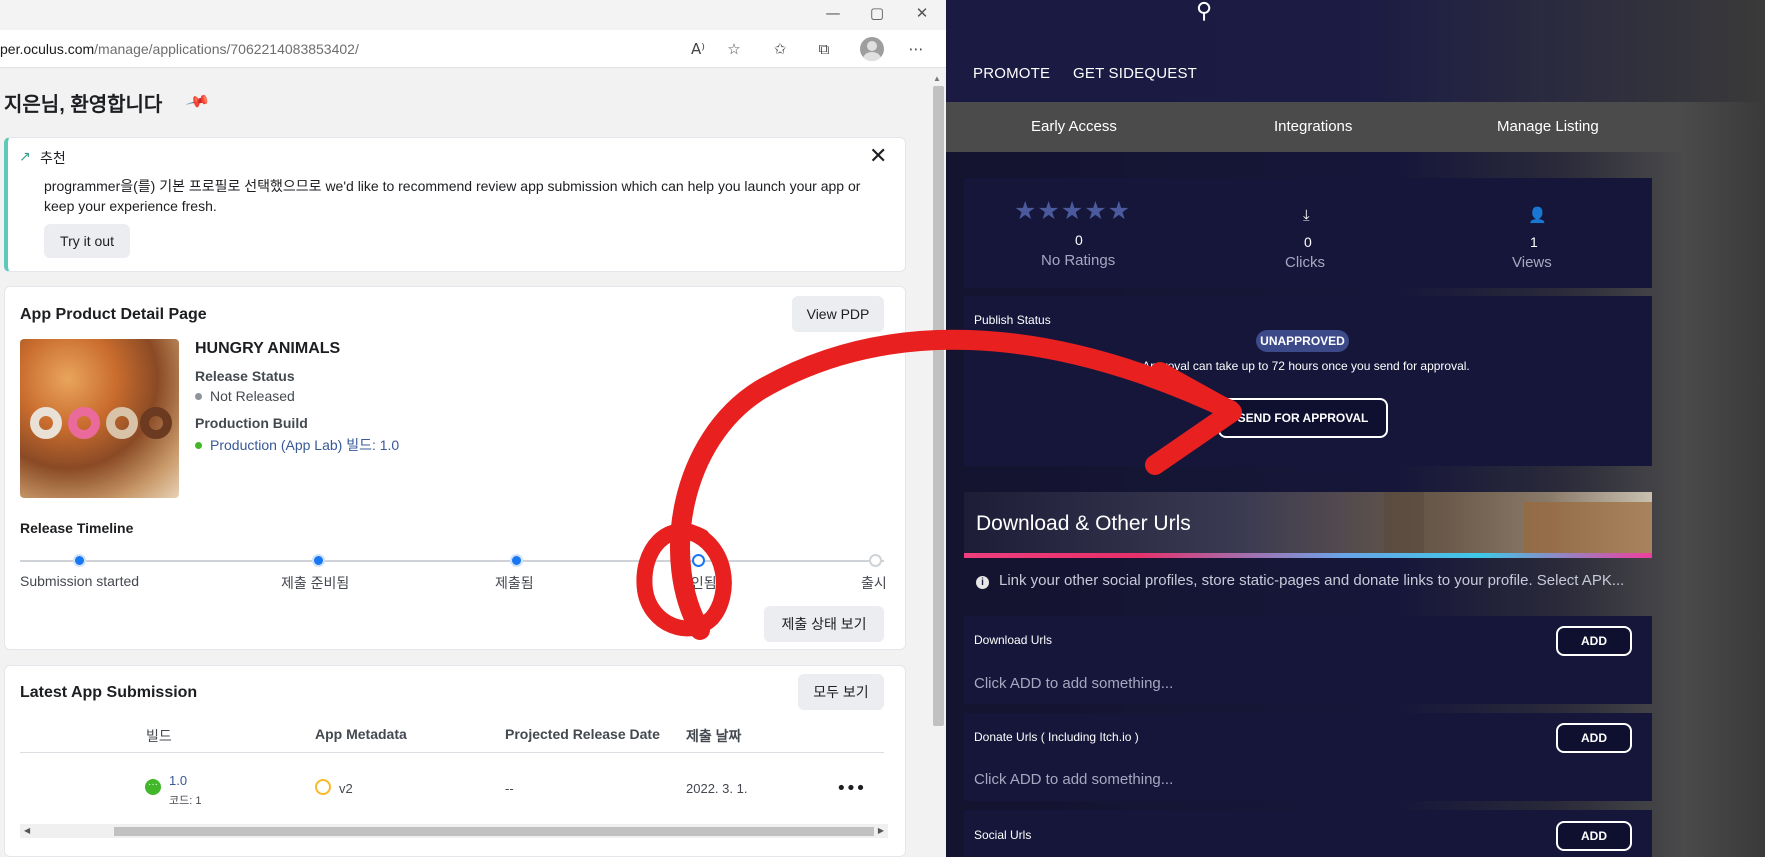  I want to click on release-status-label: Release Status, so click(245, 376).